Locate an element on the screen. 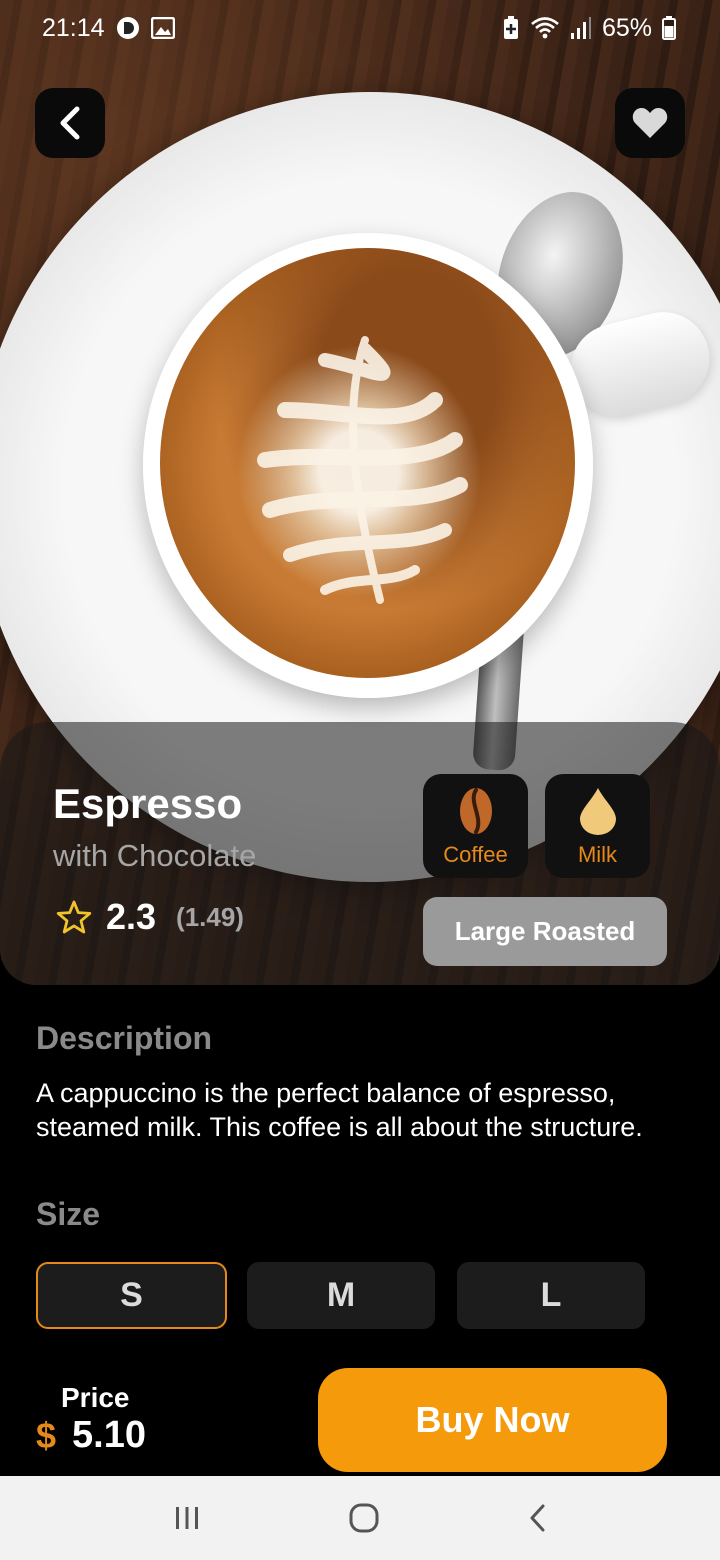 Image resolution: width=720 pixels, height=1560 pixels. coffee-bean-icon is located at coordinates (475, 811).